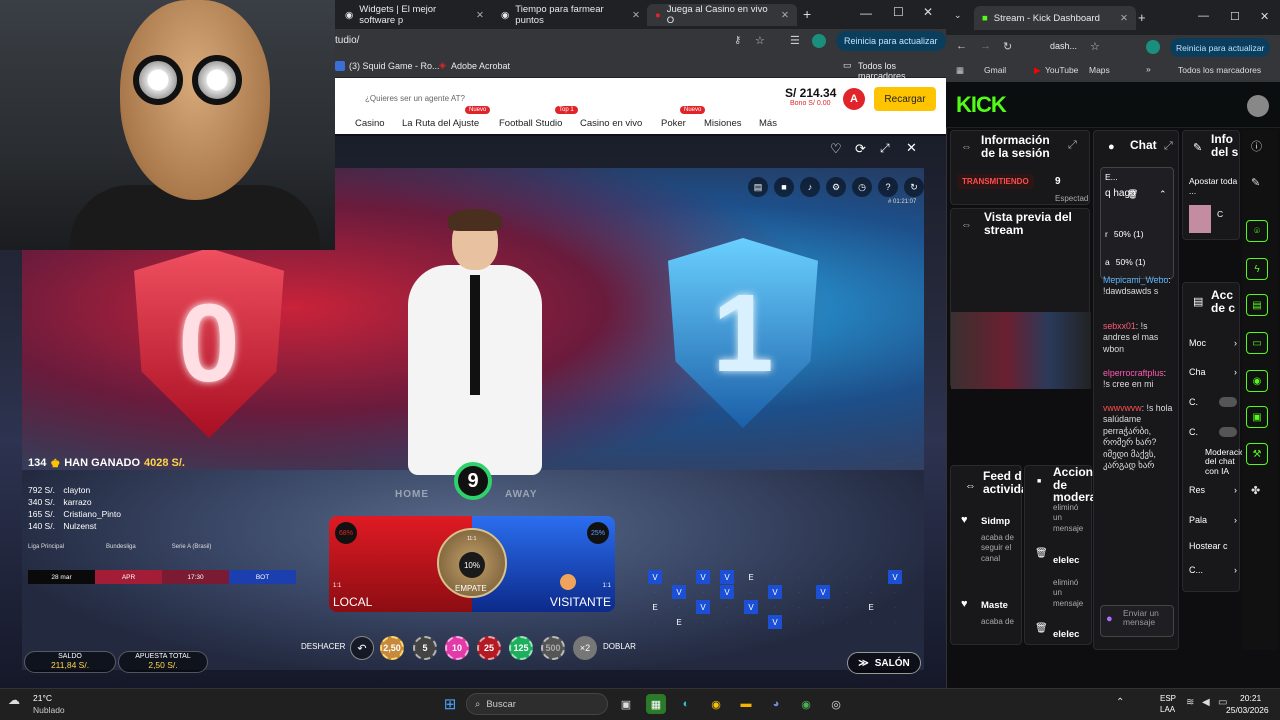 This screenshot has height=720, width=1280. I want to click on popout-icon: ⤢, so click(1168, 146).